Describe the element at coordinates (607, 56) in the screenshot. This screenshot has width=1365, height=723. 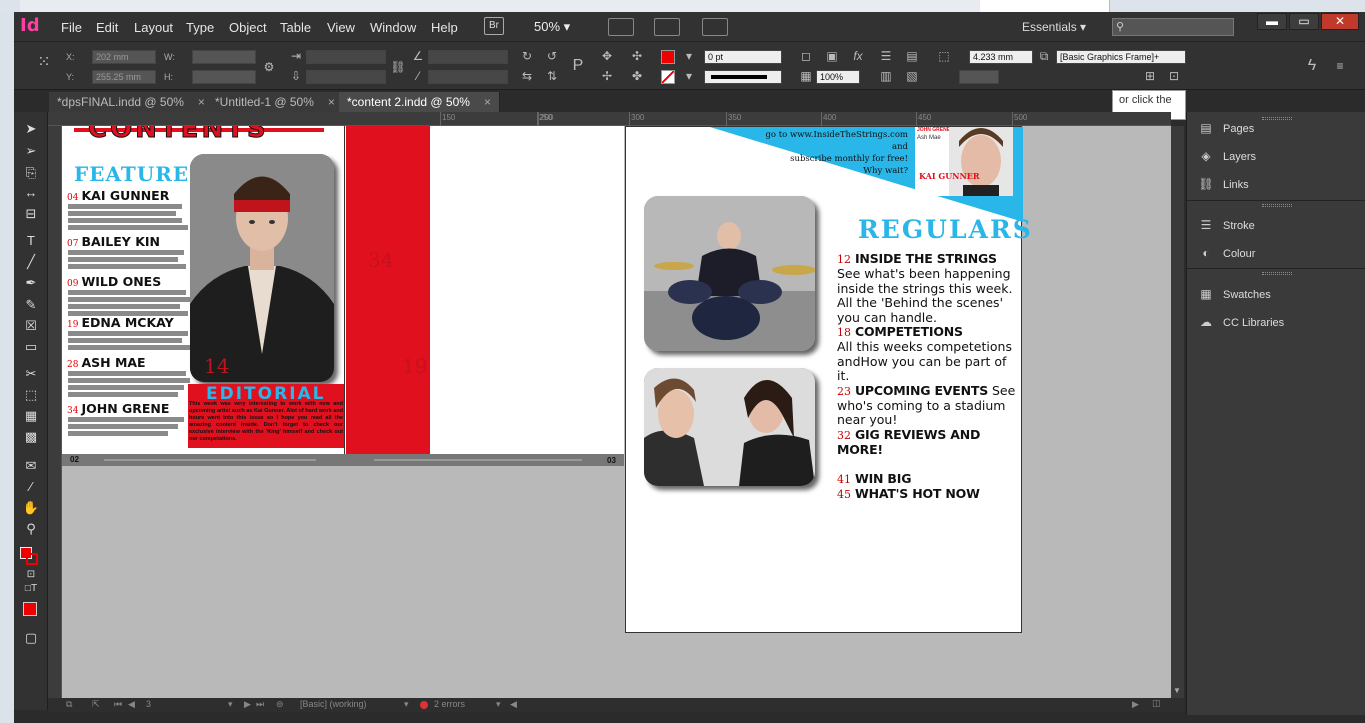
I see `select-container-icon: ✥` at that location.